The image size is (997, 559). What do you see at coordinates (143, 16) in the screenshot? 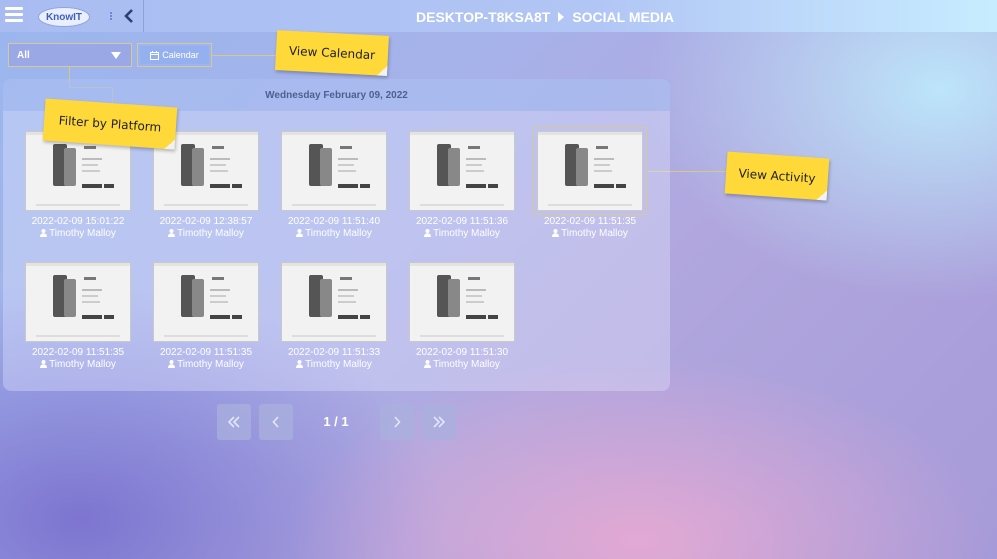
I see `header-divider` at bounding box center [143, 16].